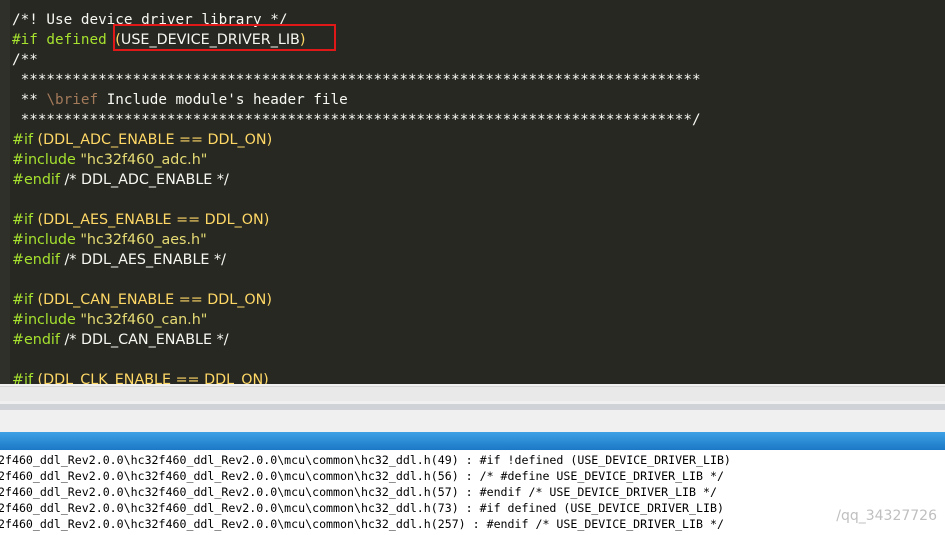  Describe the element at coordinates (109, 378) in the screenshot. I see `code-token: DDL_CLK_ENABLE` at that location.